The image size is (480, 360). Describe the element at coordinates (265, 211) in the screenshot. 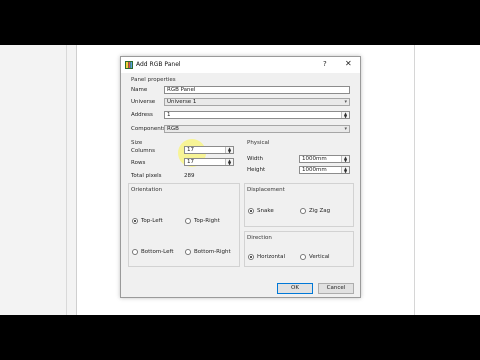

I see `displacement-snake-label: Snake` at that location.